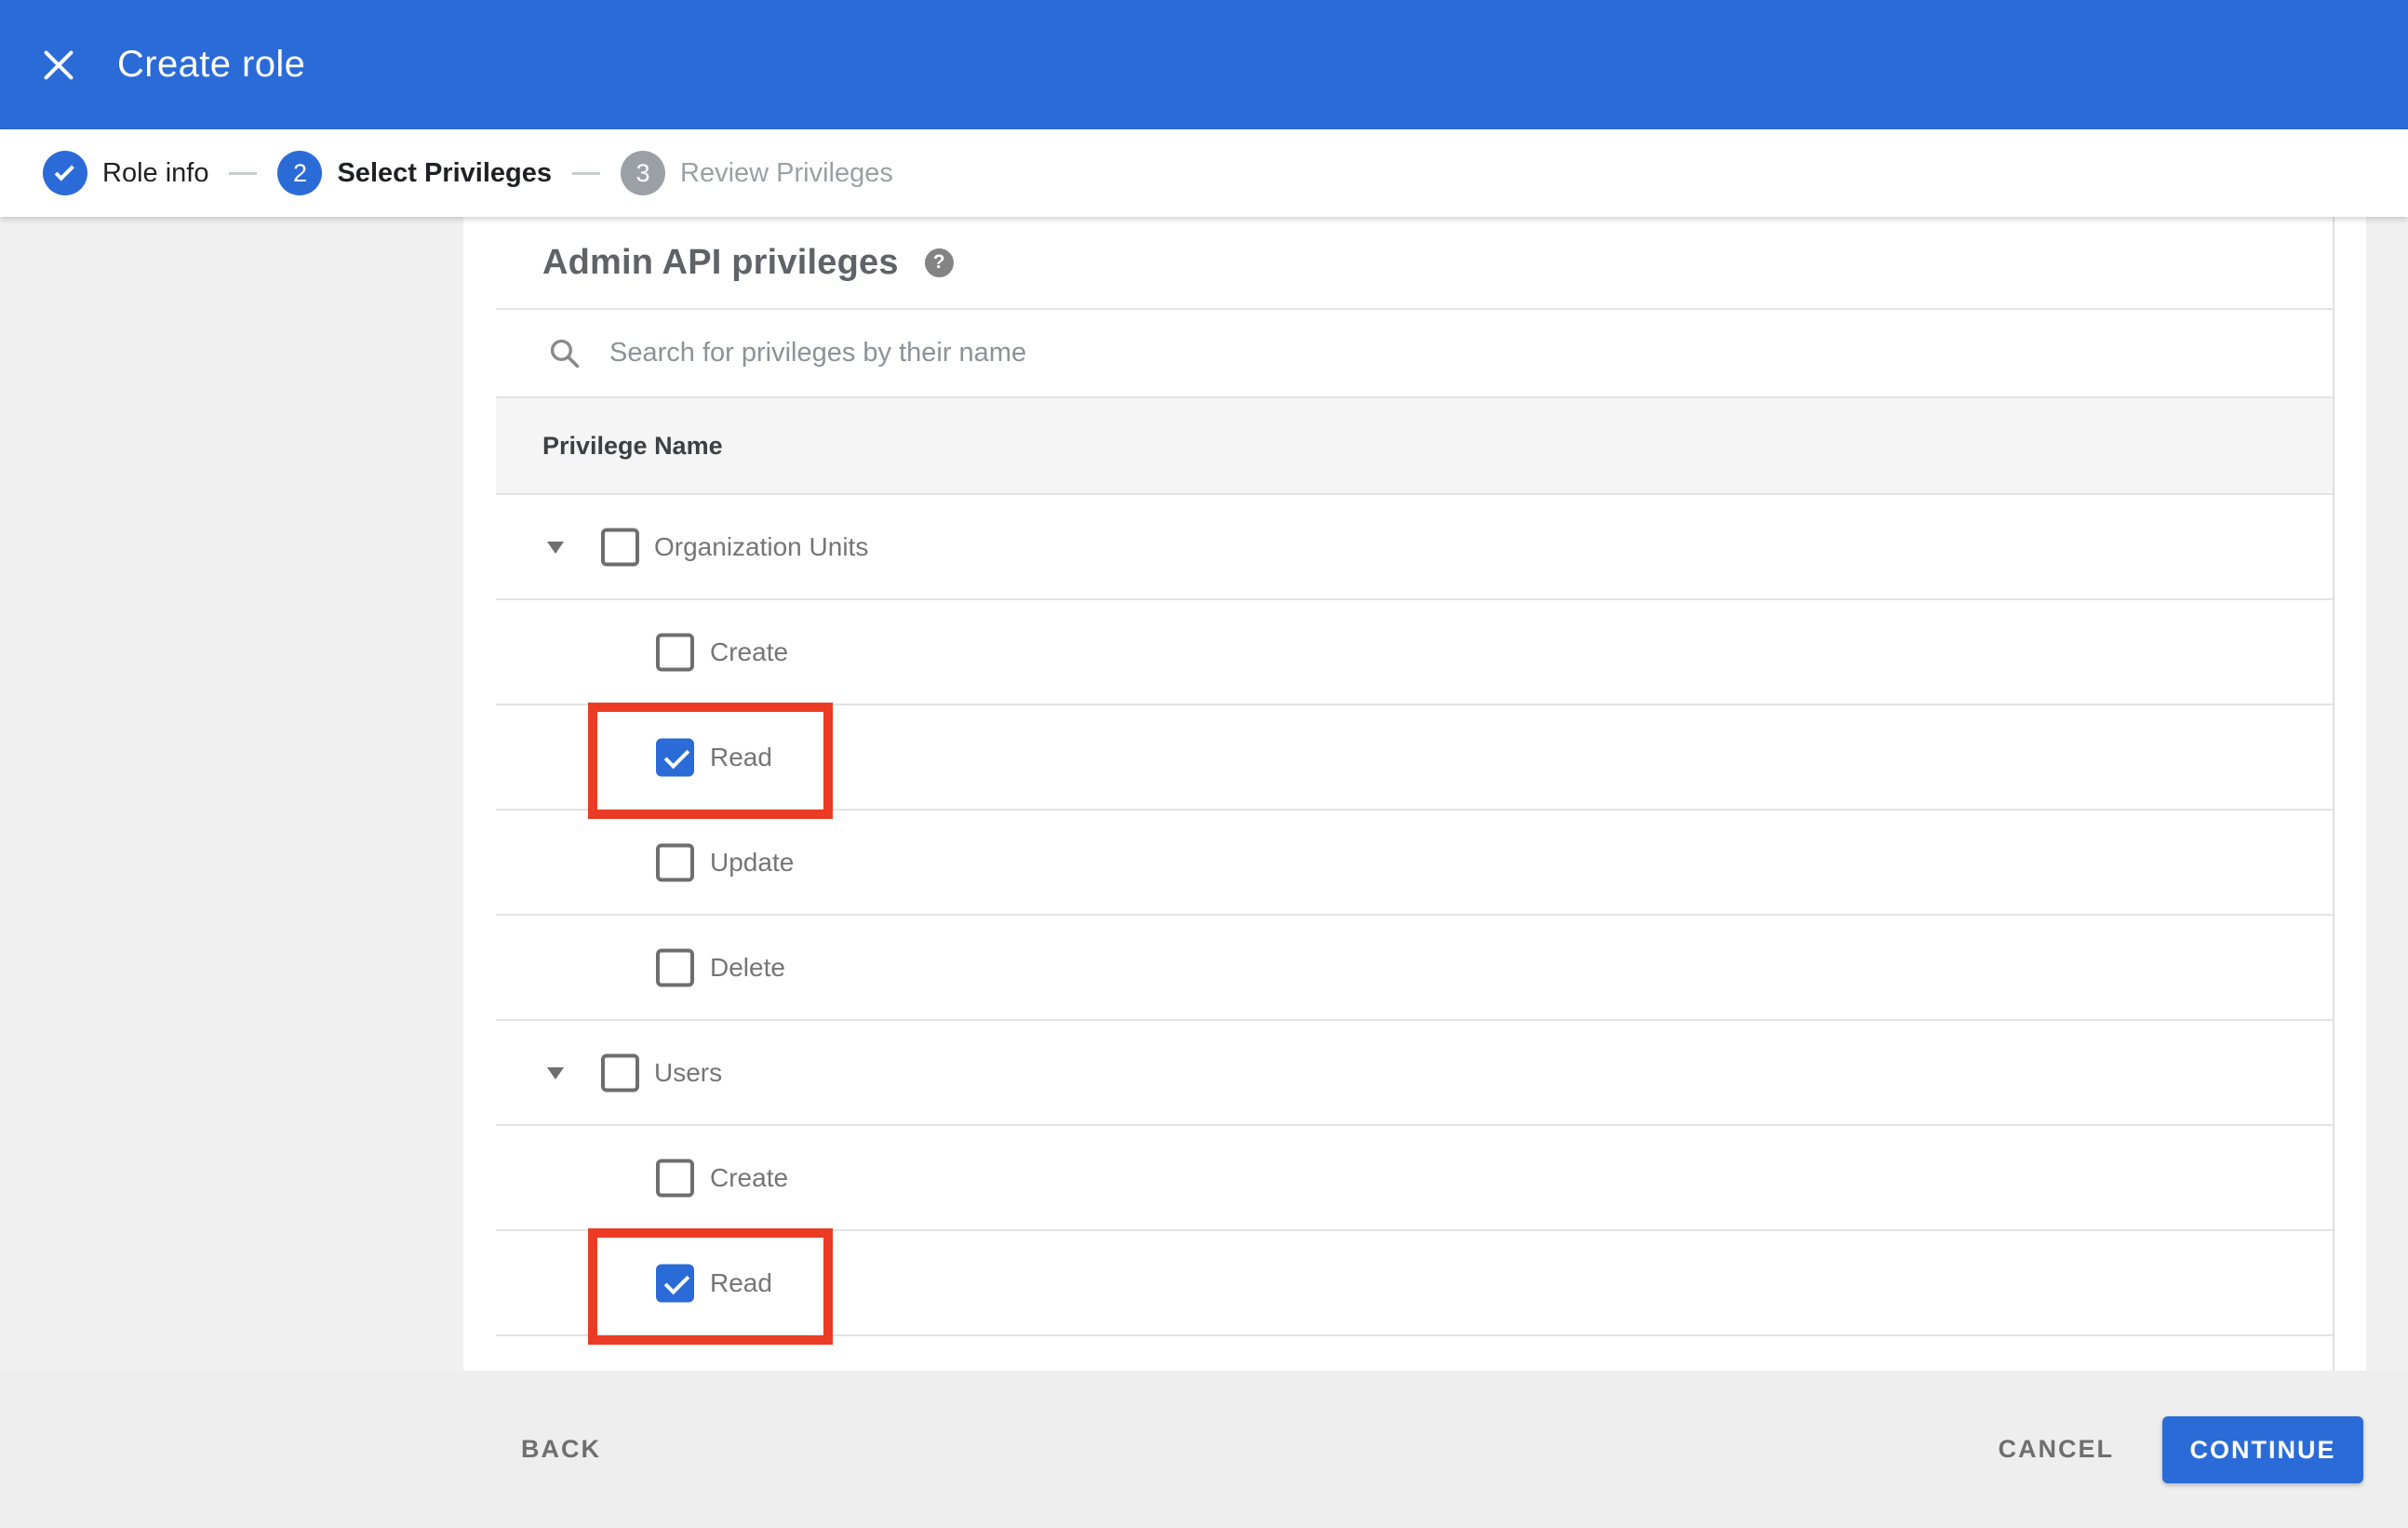  Describe the element at coordinates (620, 1072) in the screenshot. I see `users-checkbox` at that location.